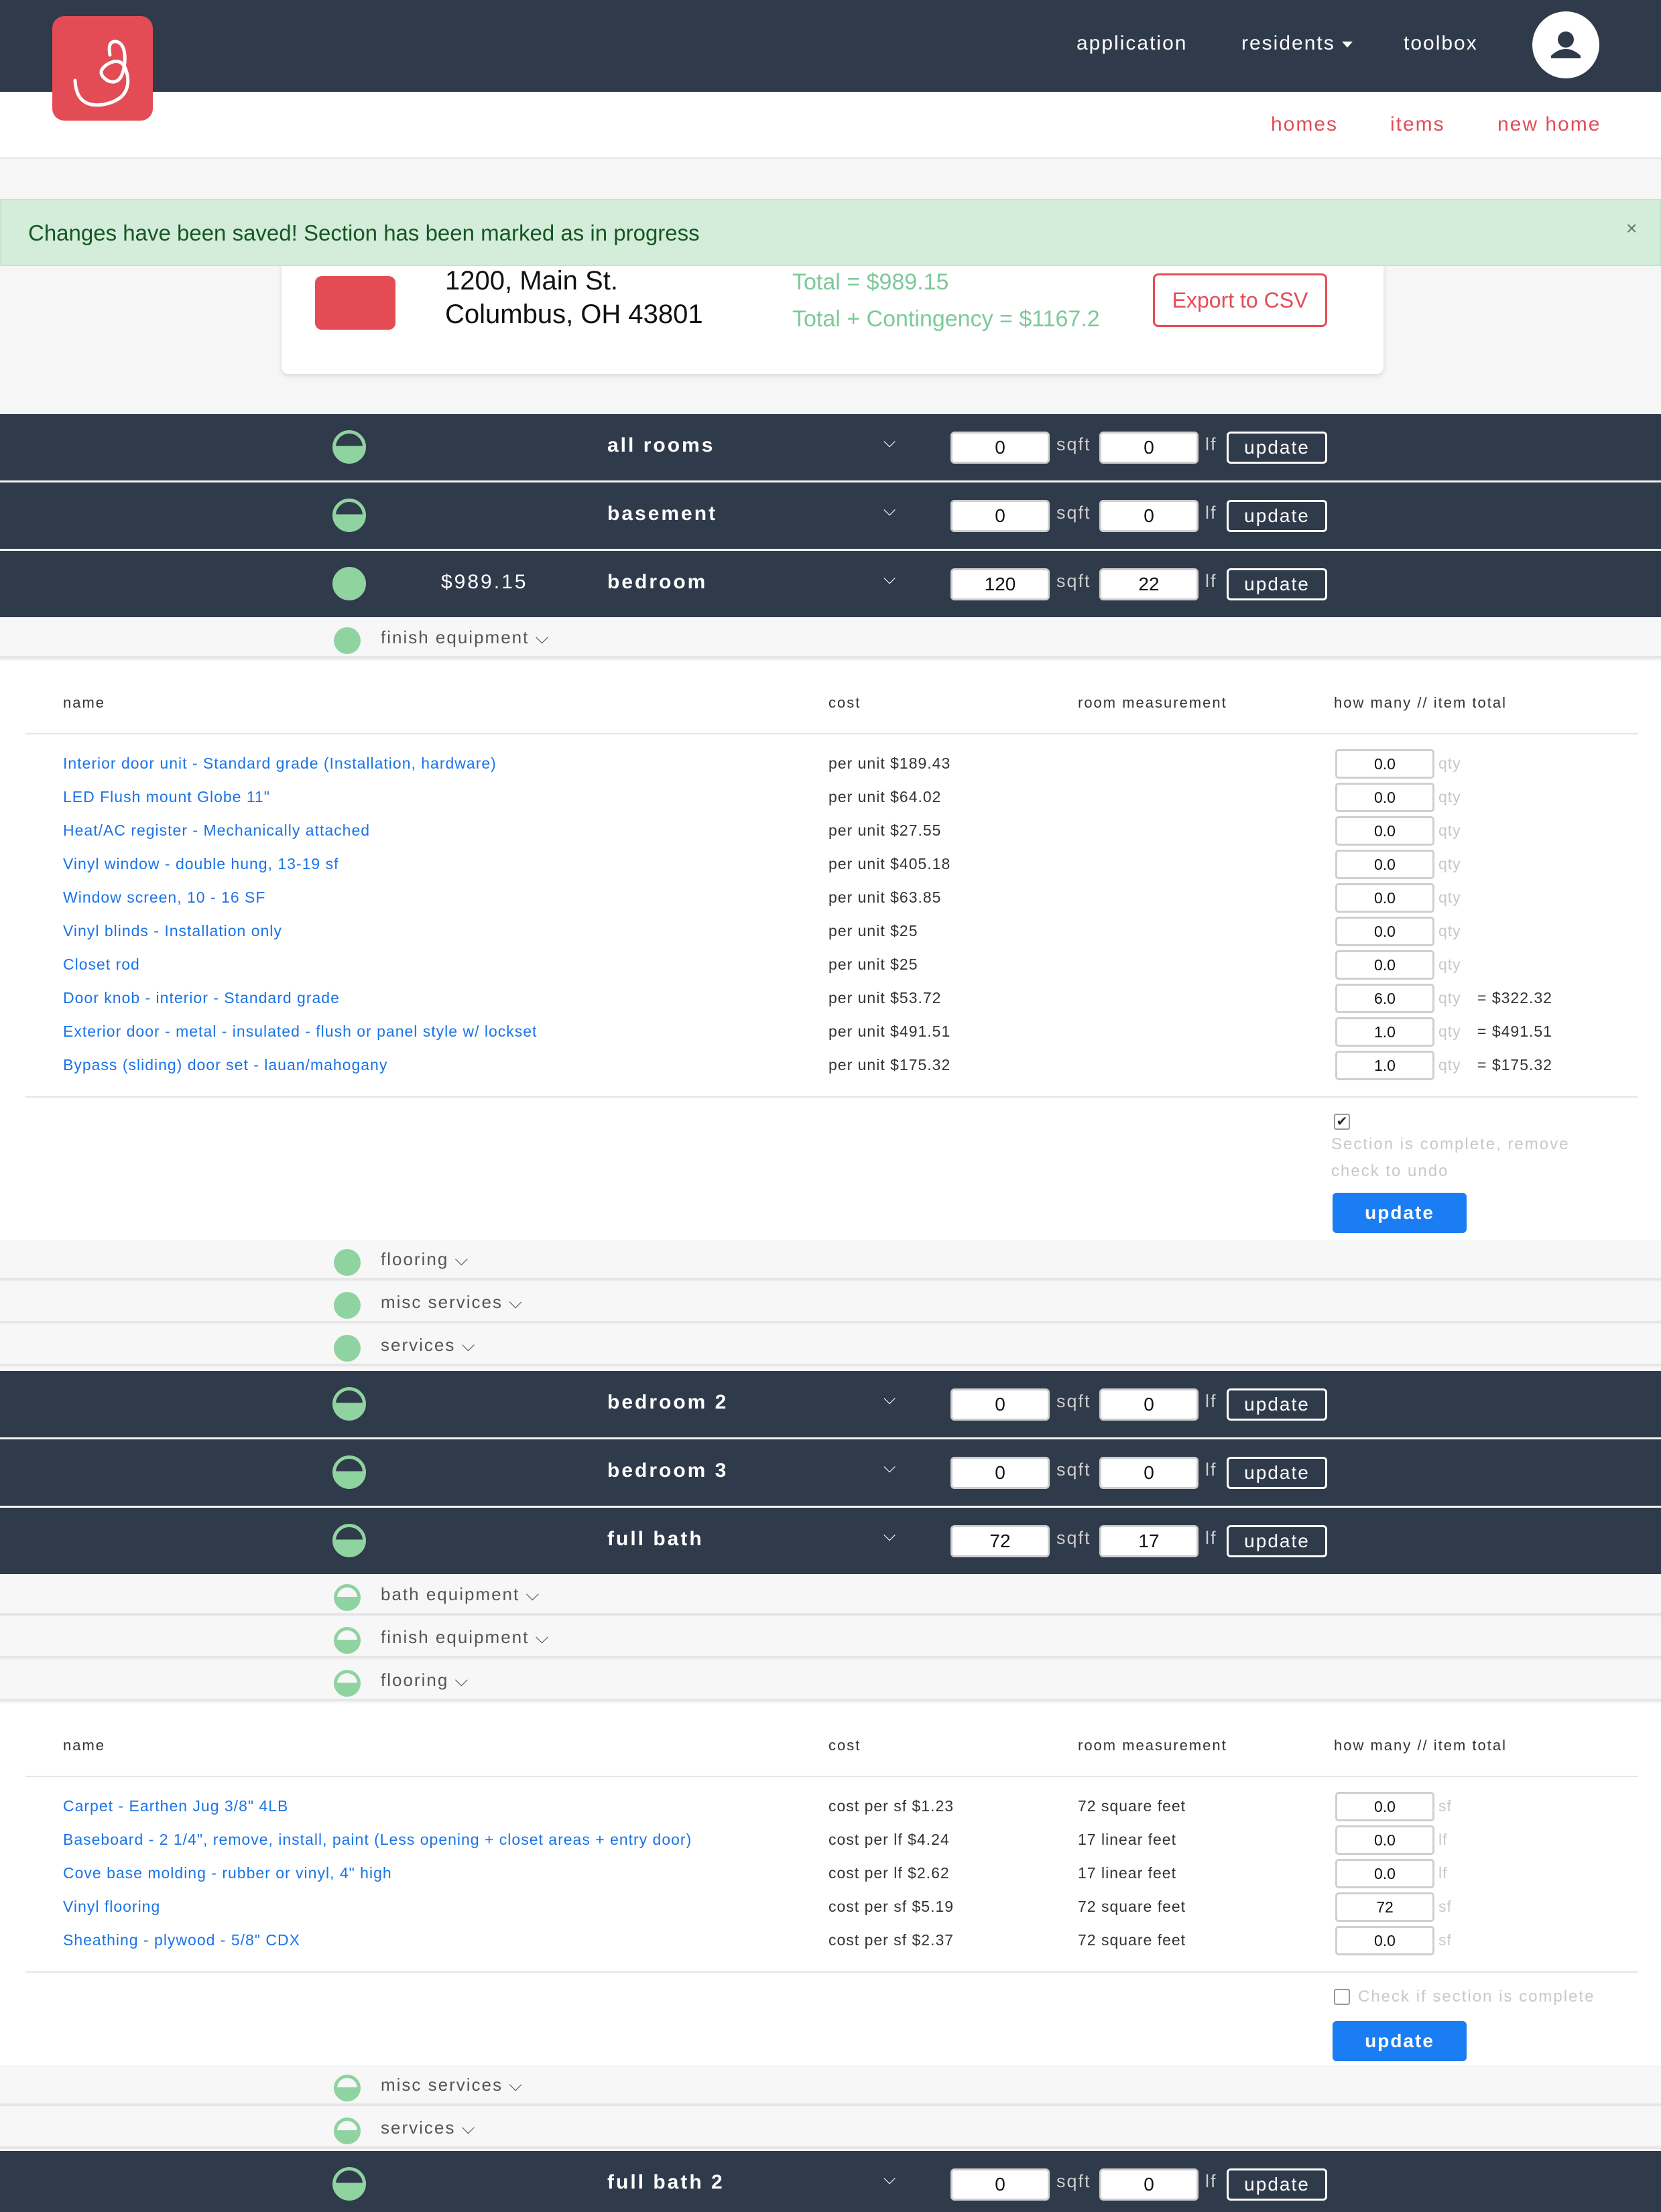 The width and height of the screenshot is (1661, 2212). What do you see at coordinates (347, 1305) in the screenshot?
I see `status-full-icon` at bounding box center [347, 1305].